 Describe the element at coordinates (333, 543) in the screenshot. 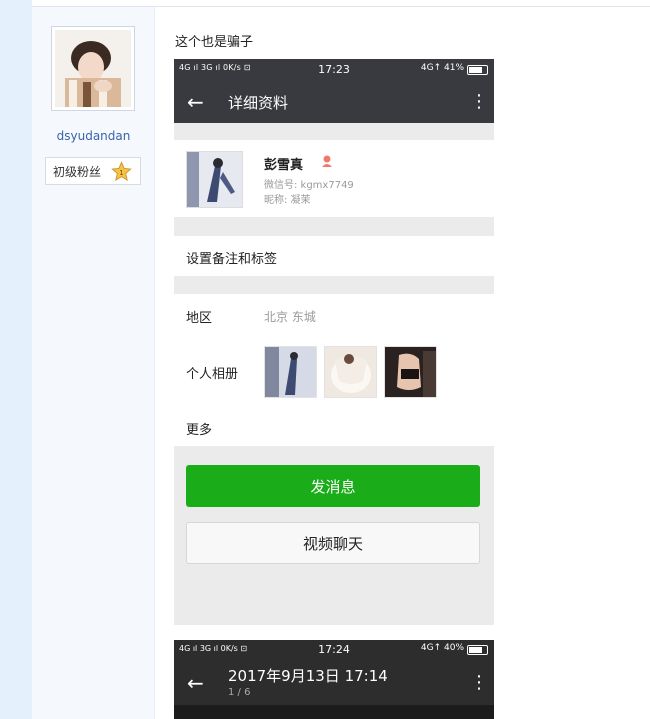

I see `video-call-button: 视频聊天` at that location.